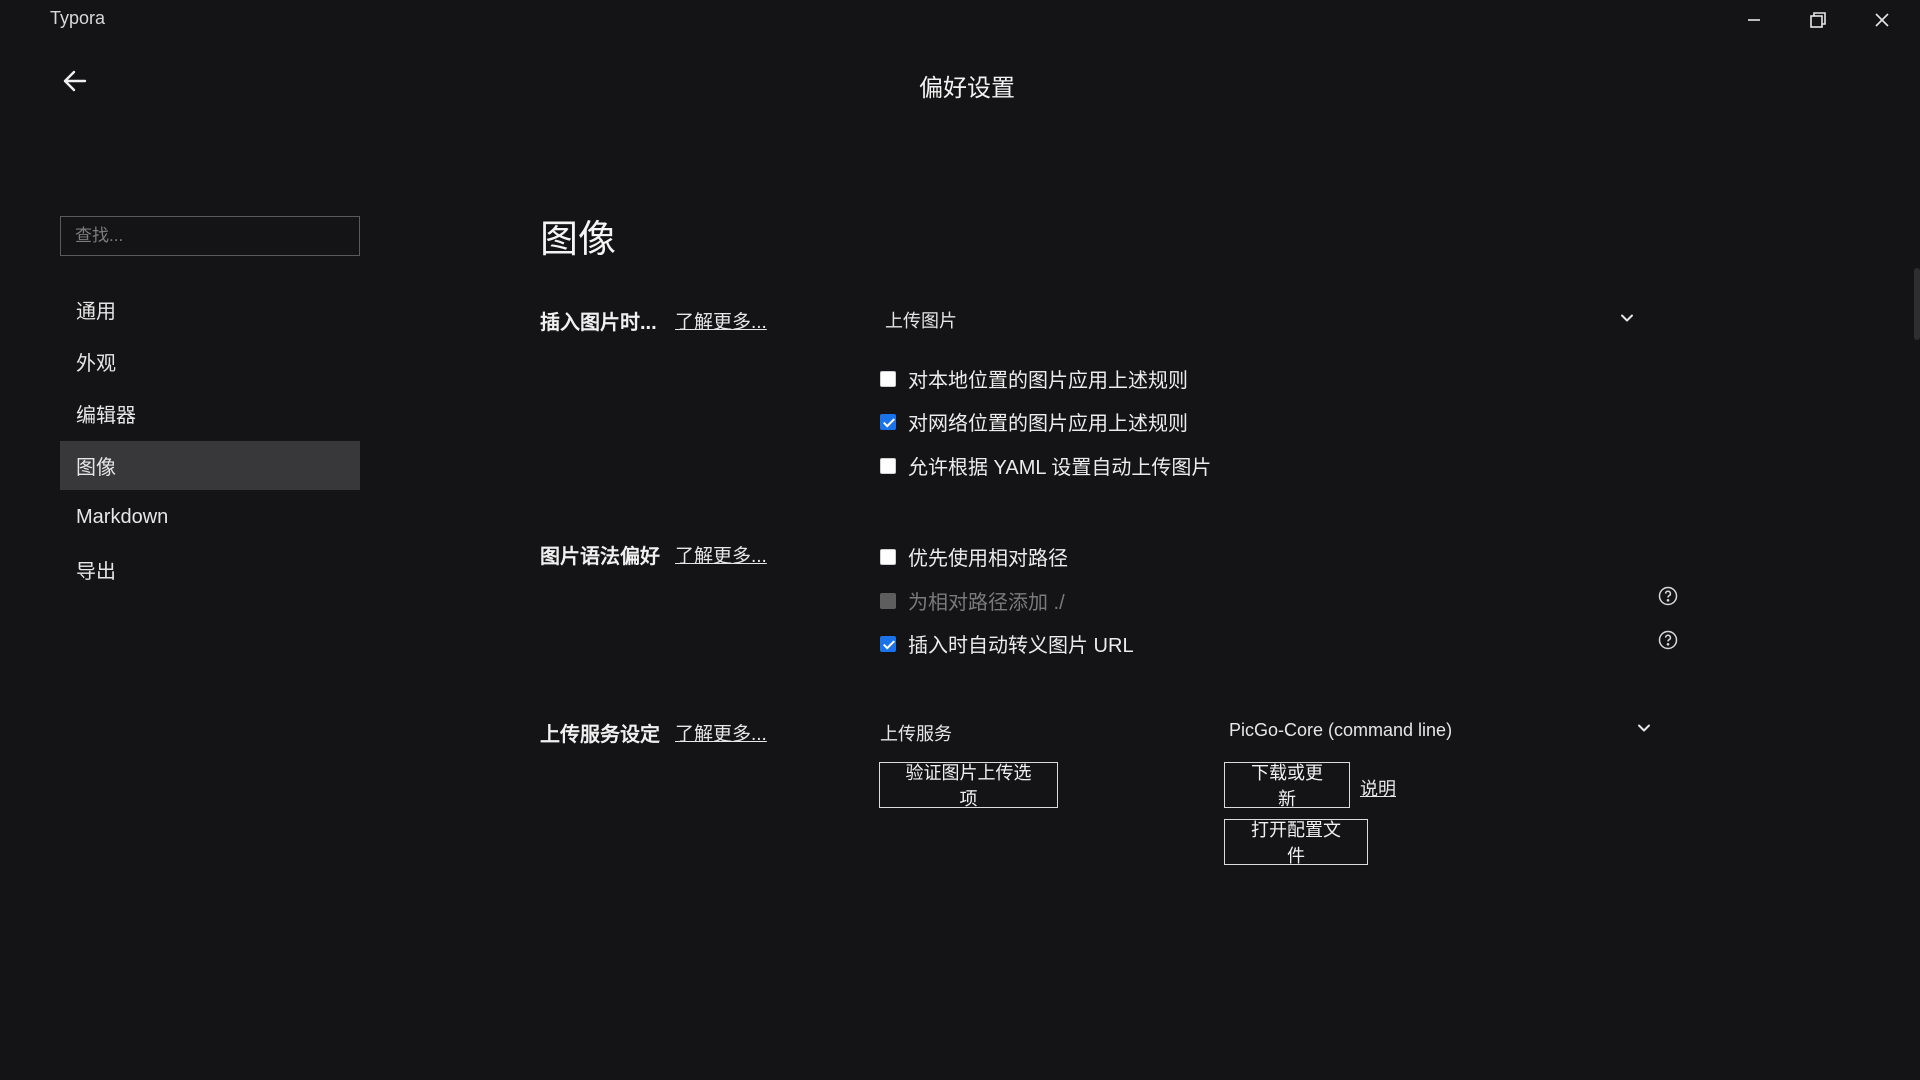 The image size is (1920, 1080). I want to click on explain-link: 说明, so click(1378, 788).